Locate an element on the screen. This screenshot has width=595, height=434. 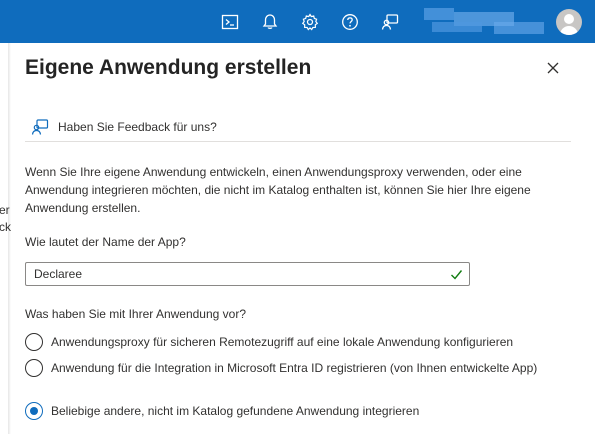
app-name-label: Wie lautet der Name der App? is located at coordinates (105, 242).